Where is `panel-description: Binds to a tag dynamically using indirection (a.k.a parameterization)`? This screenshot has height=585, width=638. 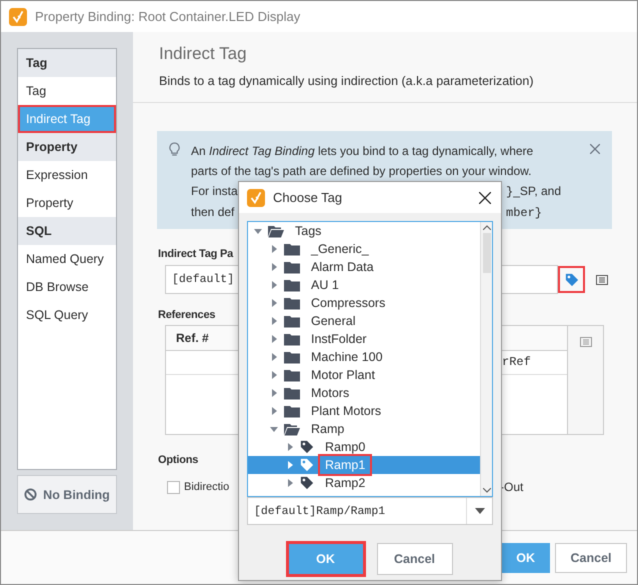
panel-description: Binds to a tag dynamically using indirection (a.k.a parameterization) is located at coordinates (346, 81).